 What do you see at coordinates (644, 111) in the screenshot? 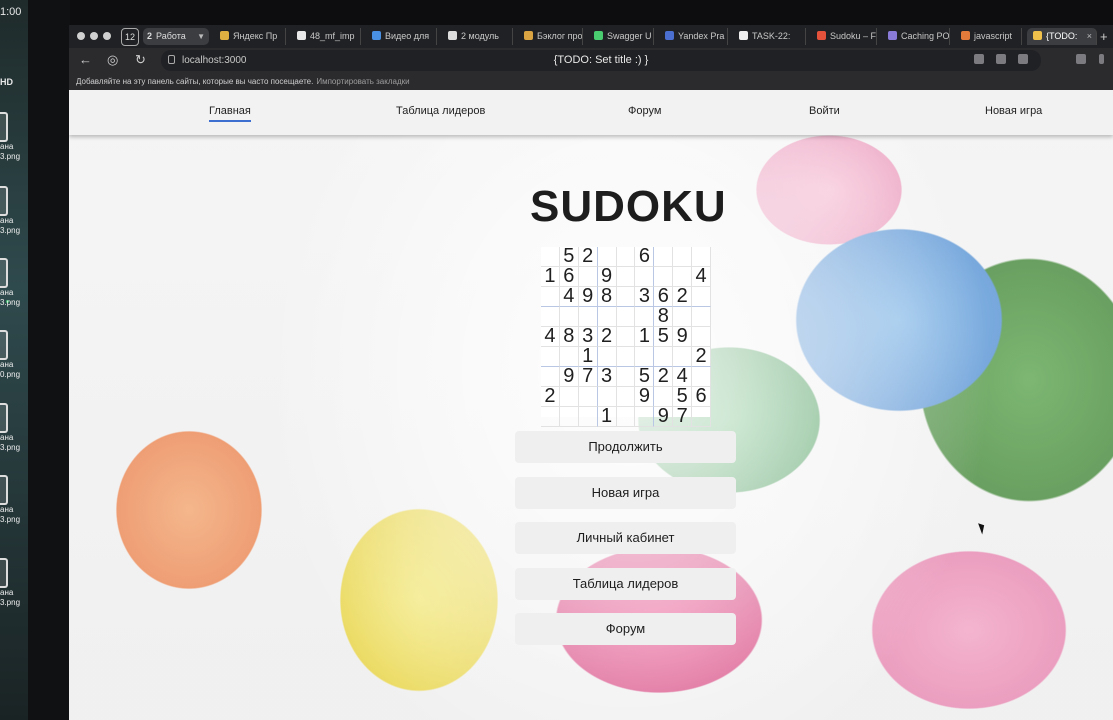
I see `nav-forum: Форум` at bounding box center [644, 111].